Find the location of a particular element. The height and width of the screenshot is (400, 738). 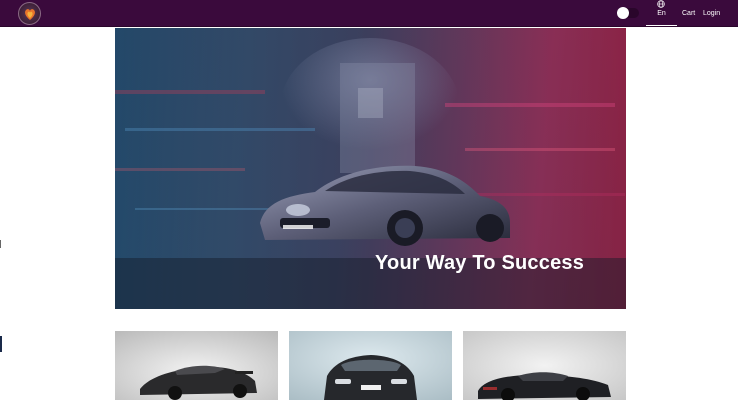

language-label: En is located at coordinates (661, 13).